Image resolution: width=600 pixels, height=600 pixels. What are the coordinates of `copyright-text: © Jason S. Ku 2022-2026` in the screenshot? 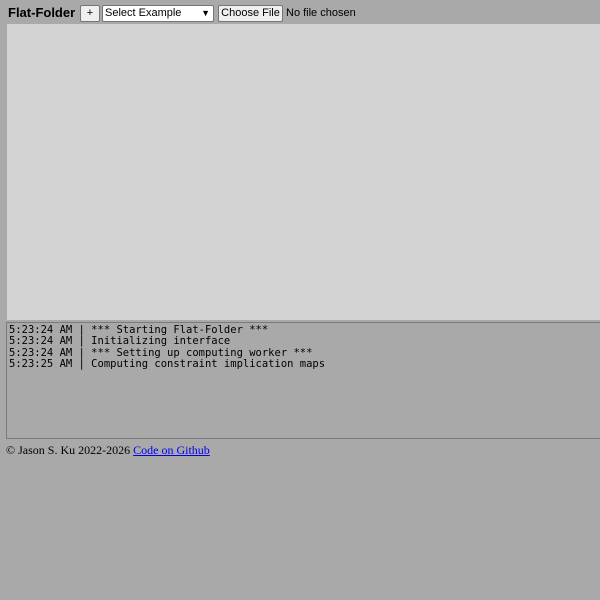 It's located at (68, 450).